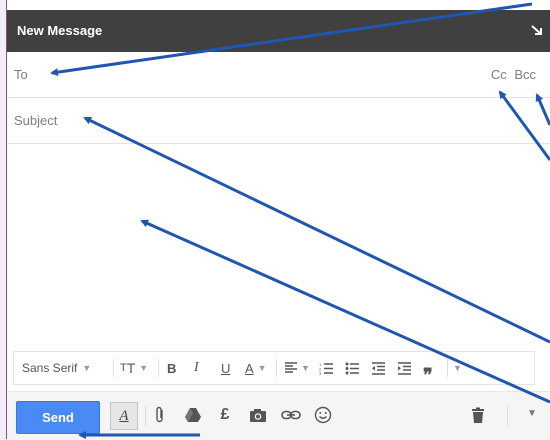 The image size is (550, 440). I want to click on window-edge, so click(3, 219).